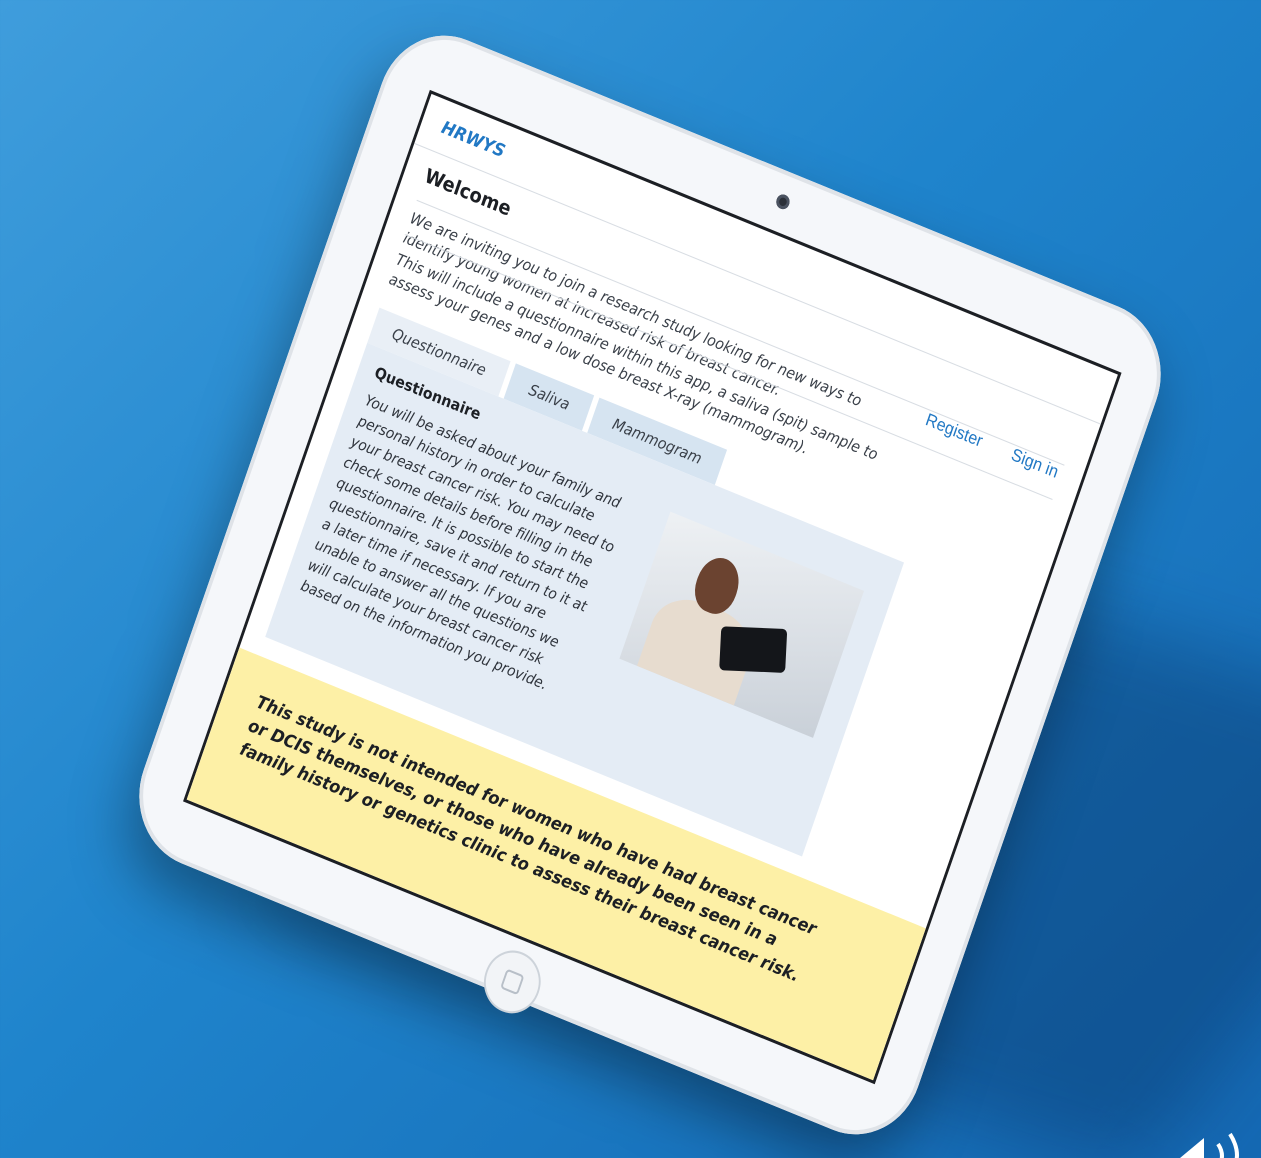  What do you see at coordinates (783, 202) in the screenshot?
I see `camera-icon` at bounding box center [783, 202].